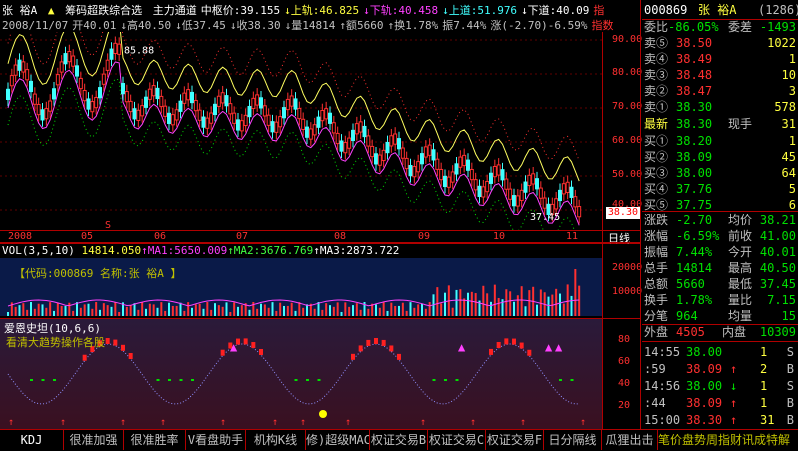 This screenshot has width=798, height=451. I want to click on tab-9: 权证交易F, so click(515, 440).